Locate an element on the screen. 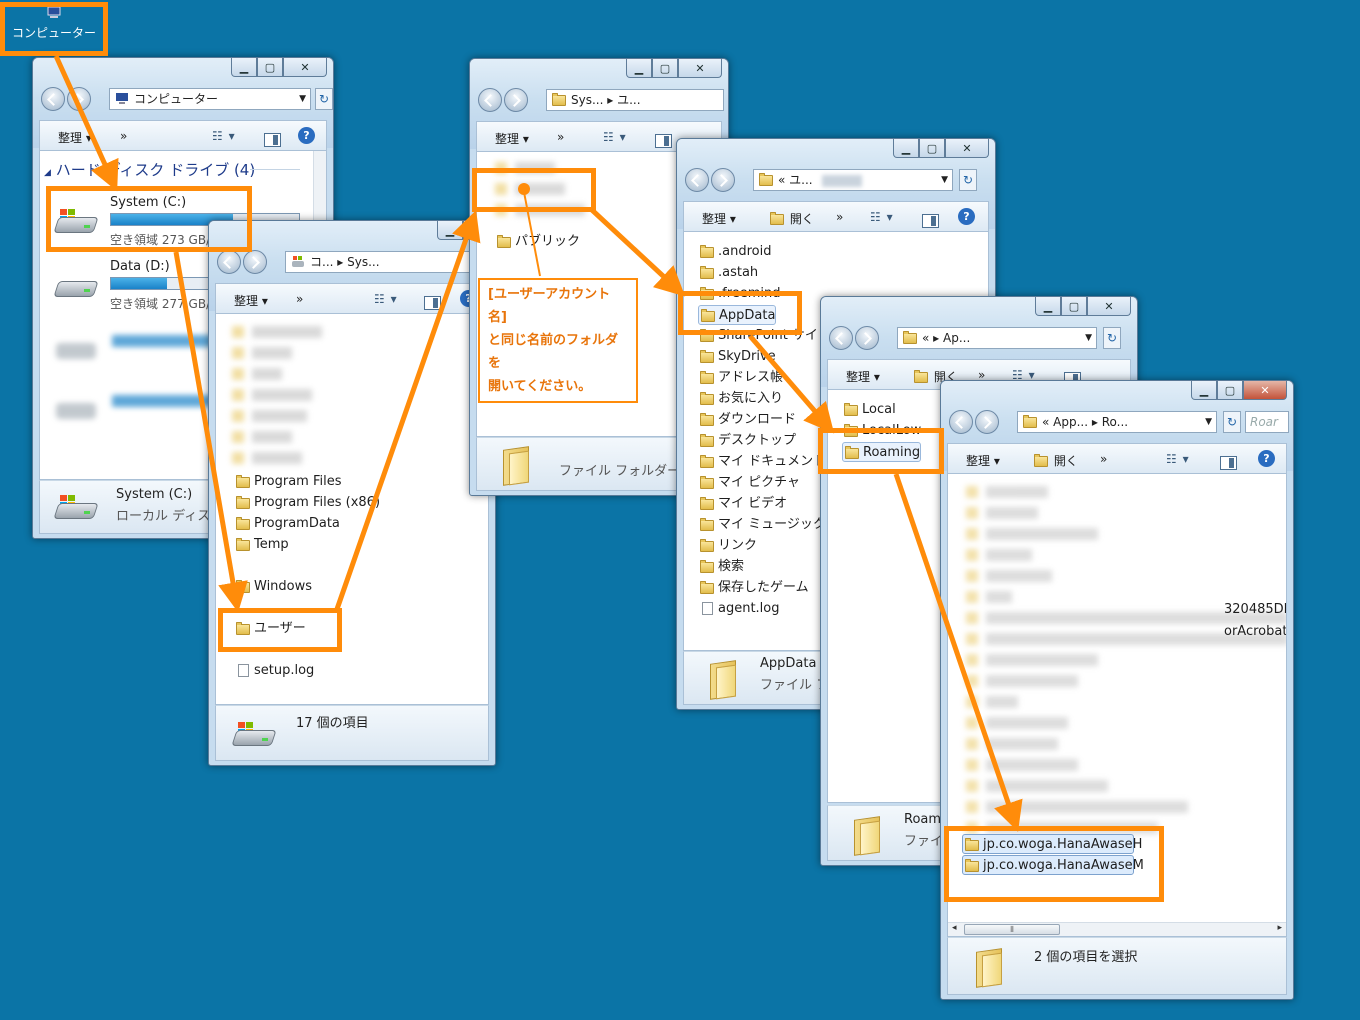 The image size is (1360, 1020). folder-item: ダウンロード is located at coordinates (747, 420).